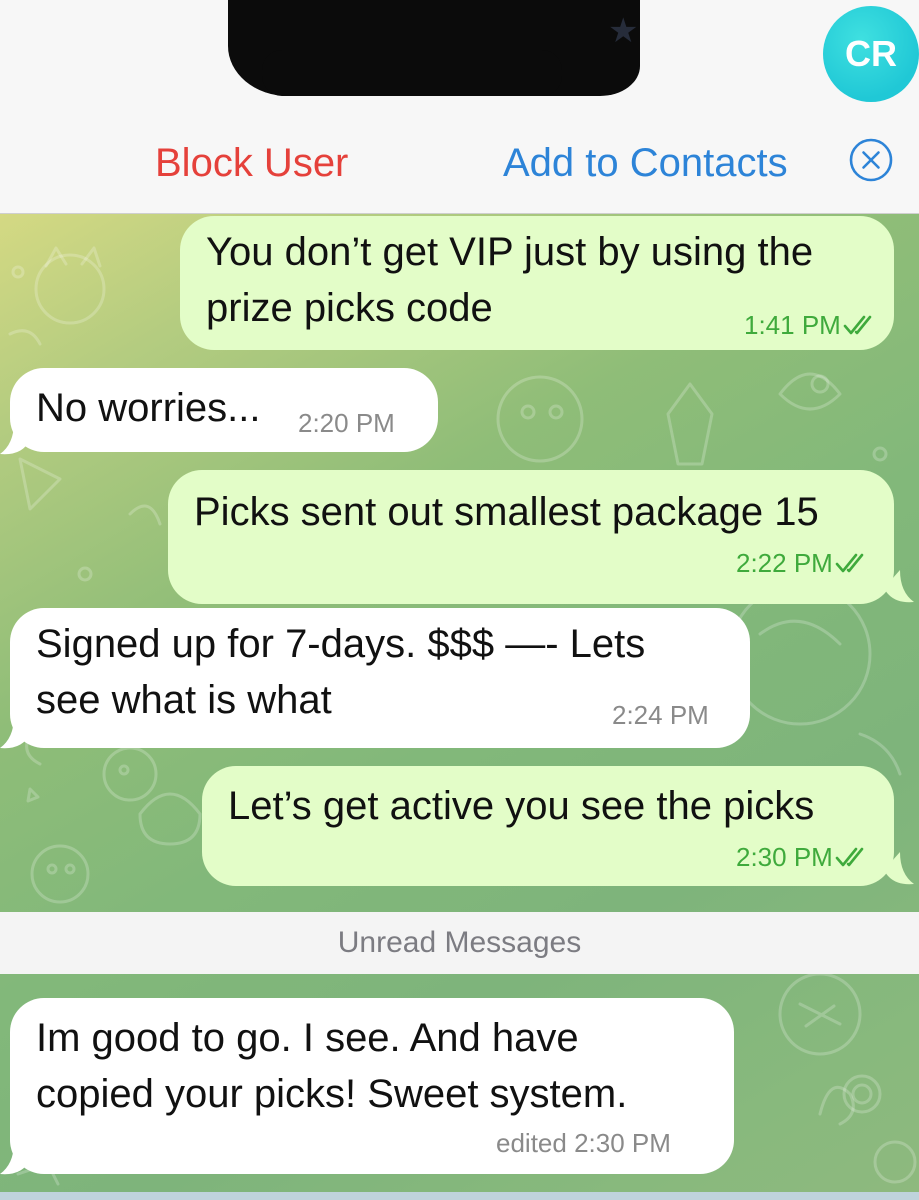  I want to click on star-icon: ★, so click(623, 31).